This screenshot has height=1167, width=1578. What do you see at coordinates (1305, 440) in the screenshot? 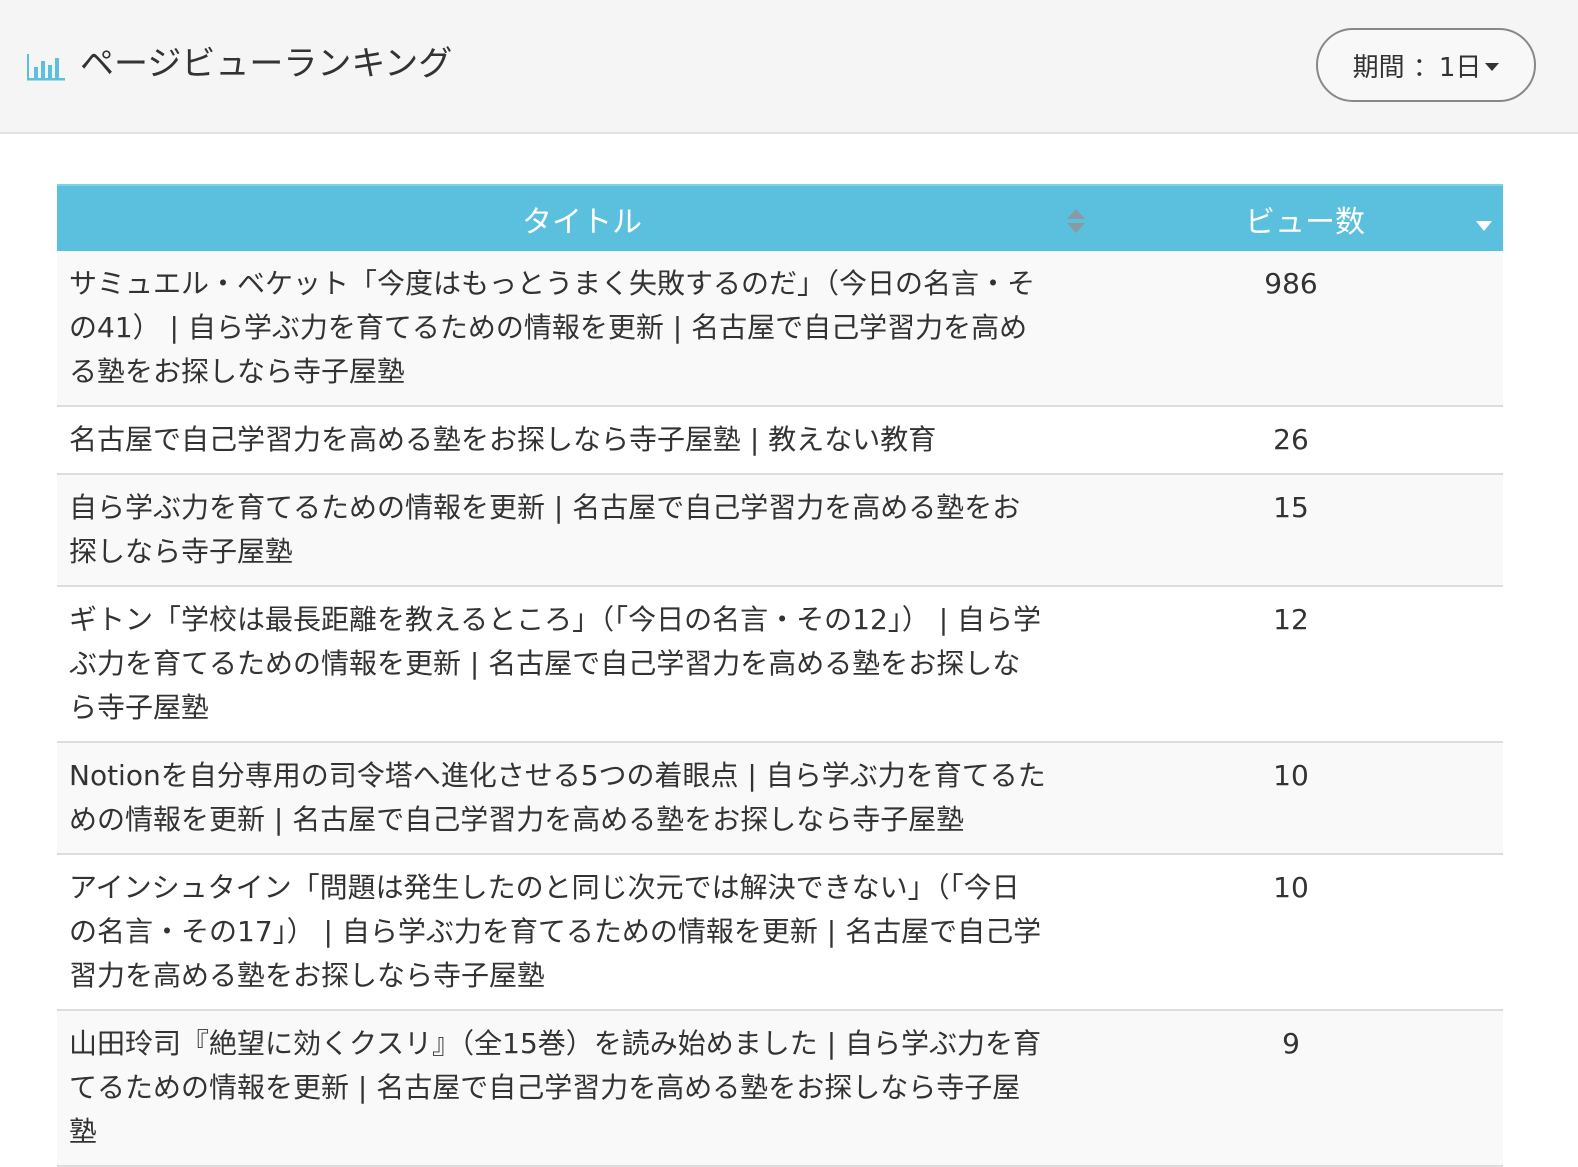
I see `cell-views: 26` at bounding box center [1305, 440].